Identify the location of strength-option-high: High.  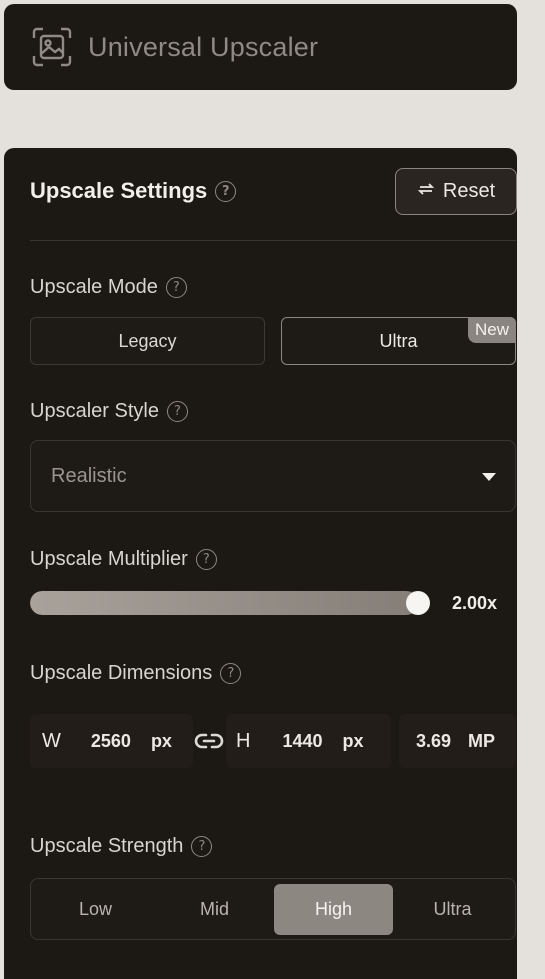
(333, 909).